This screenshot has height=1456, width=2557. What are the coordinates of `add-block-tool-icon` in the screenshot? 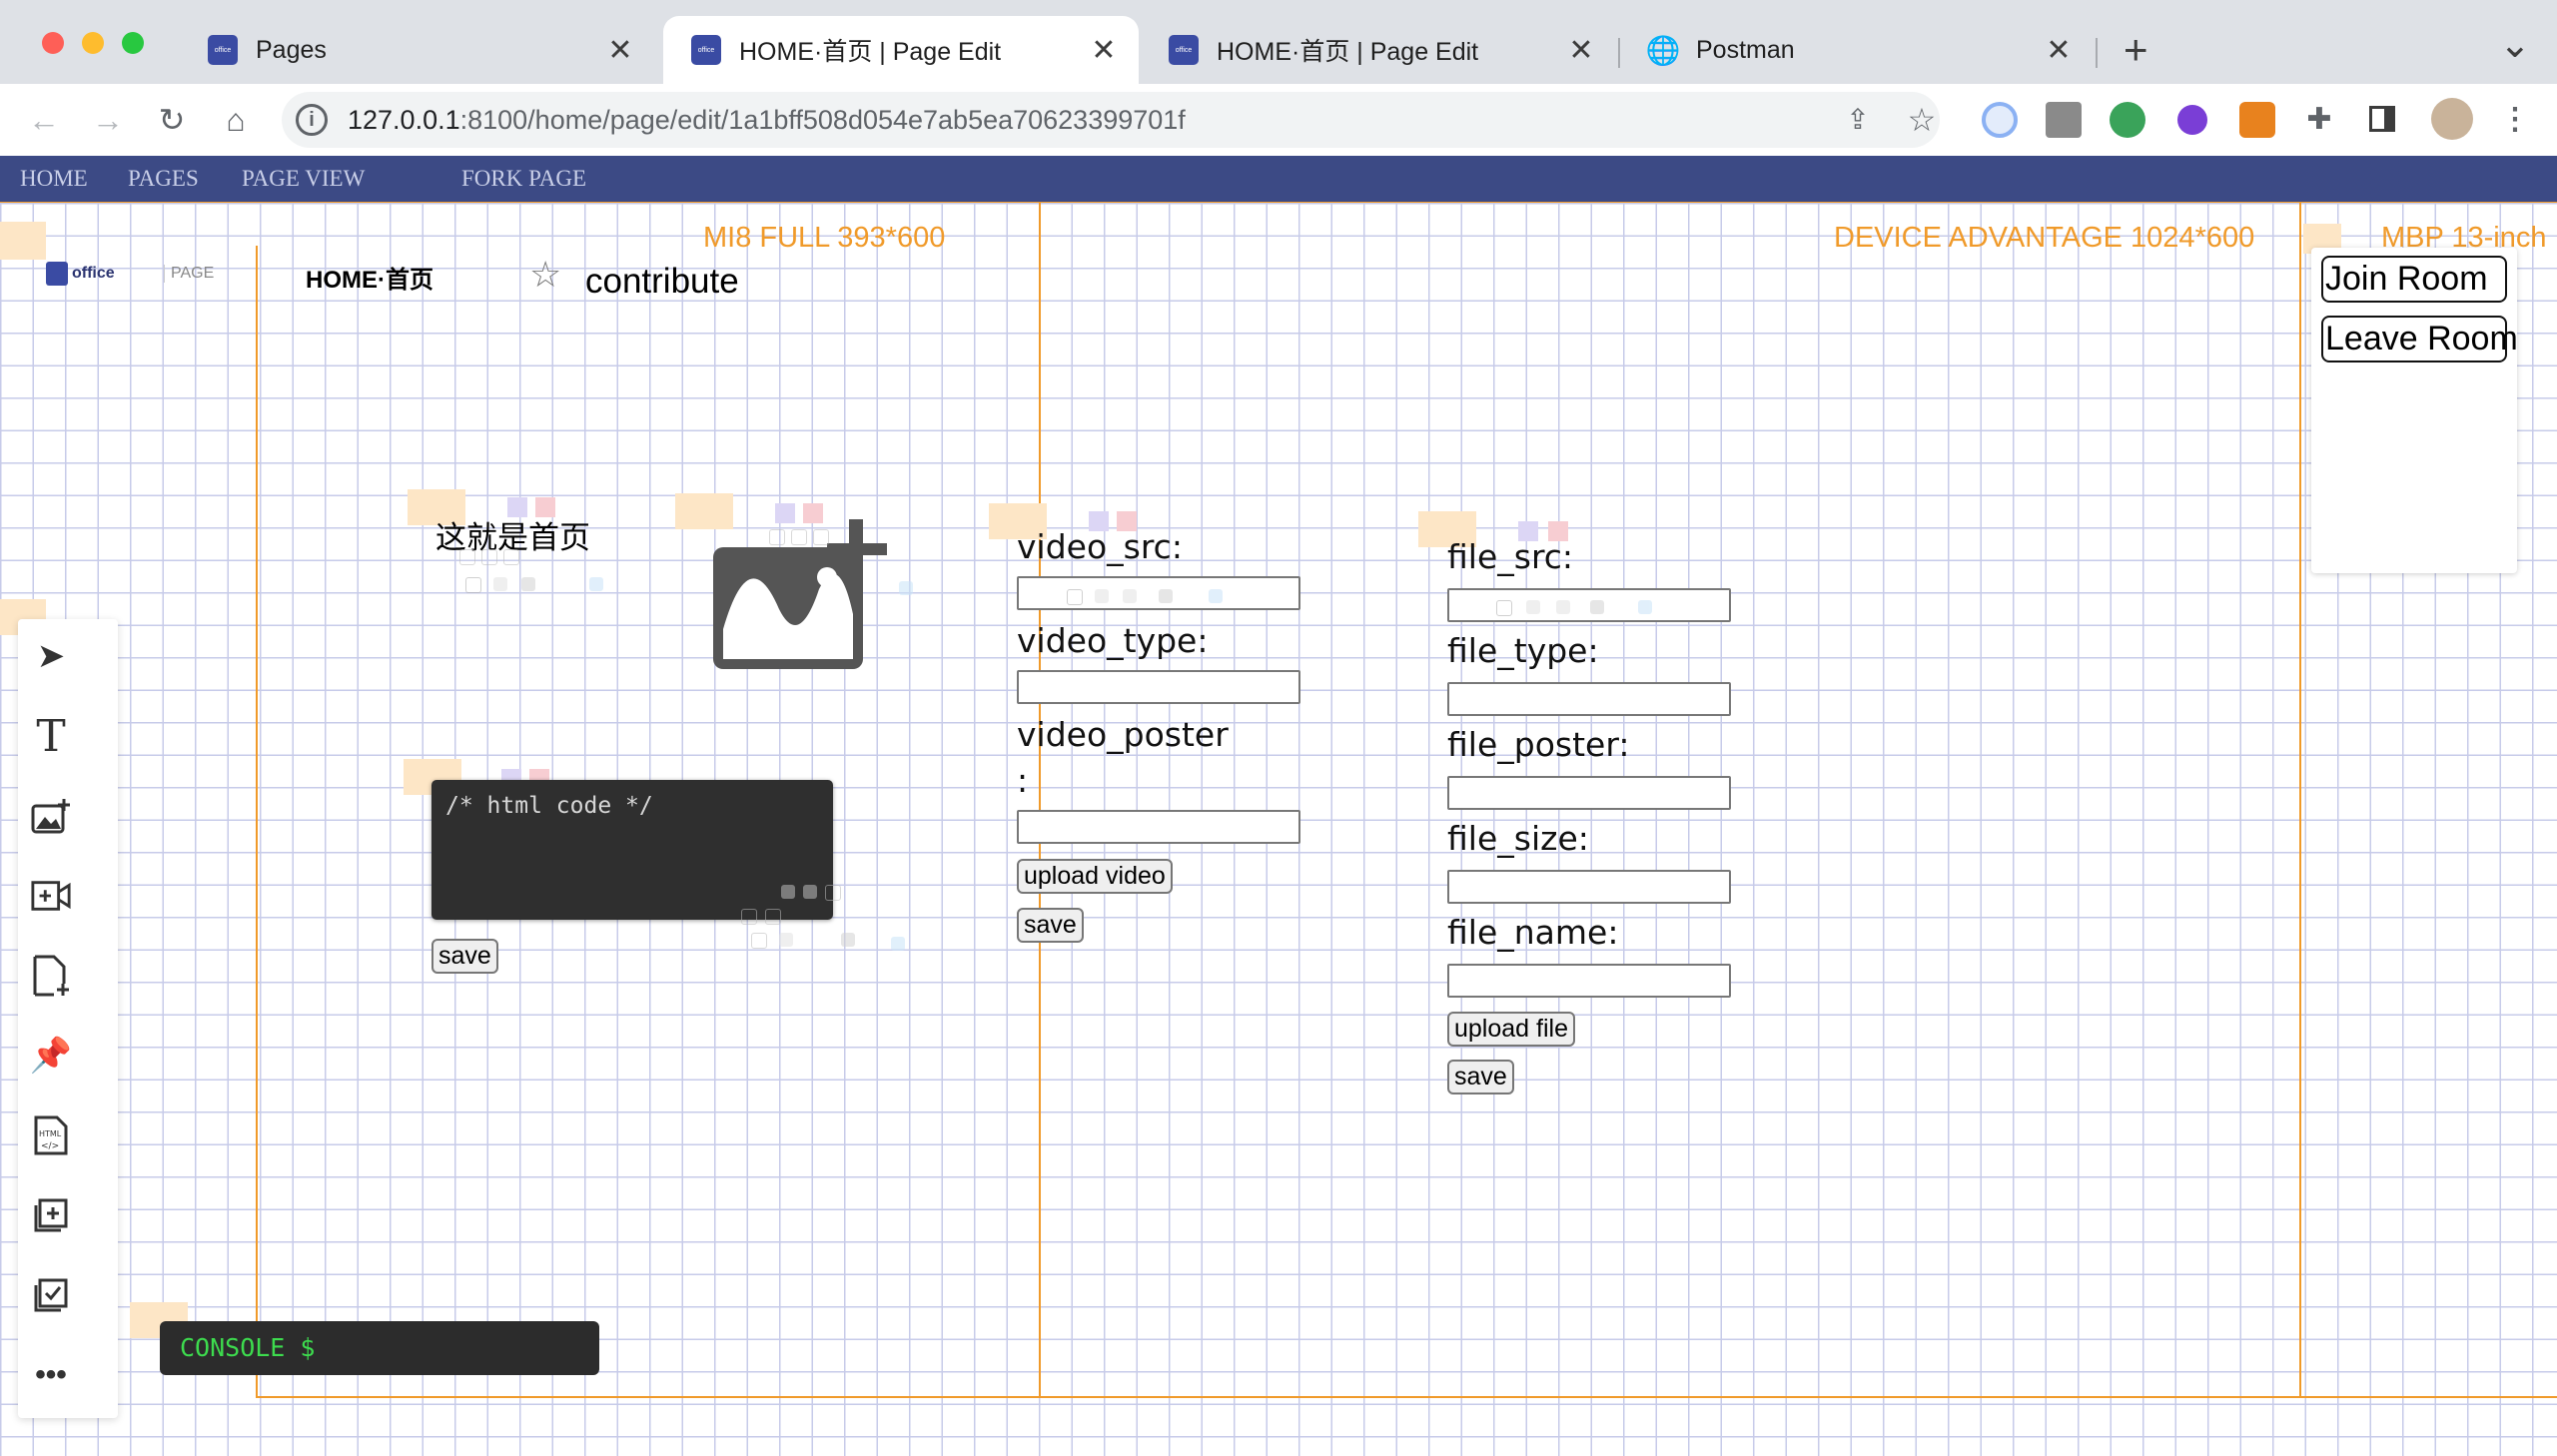 It's located at (51, 1215).